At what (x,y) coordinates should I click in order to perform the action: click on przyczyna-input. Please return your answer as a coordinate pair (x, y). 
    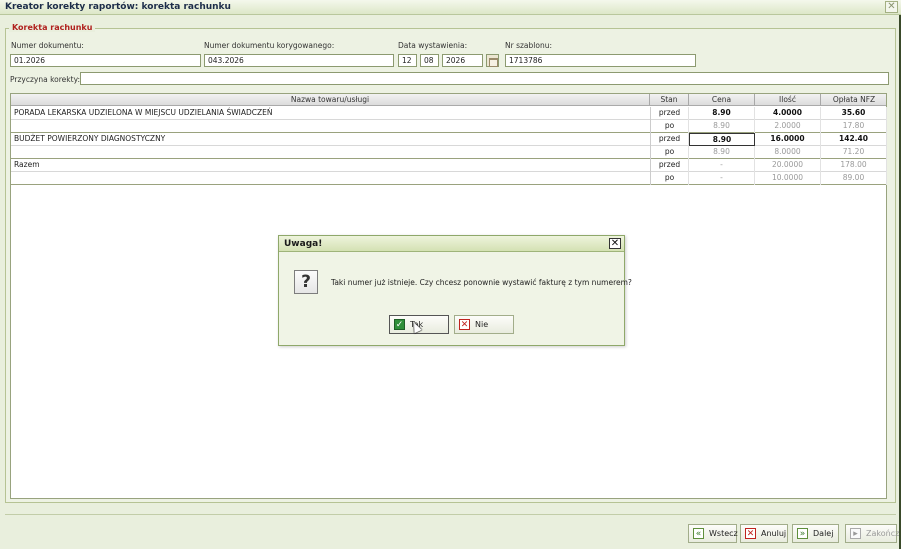
    Looking at the image, I should click on (484, 78).